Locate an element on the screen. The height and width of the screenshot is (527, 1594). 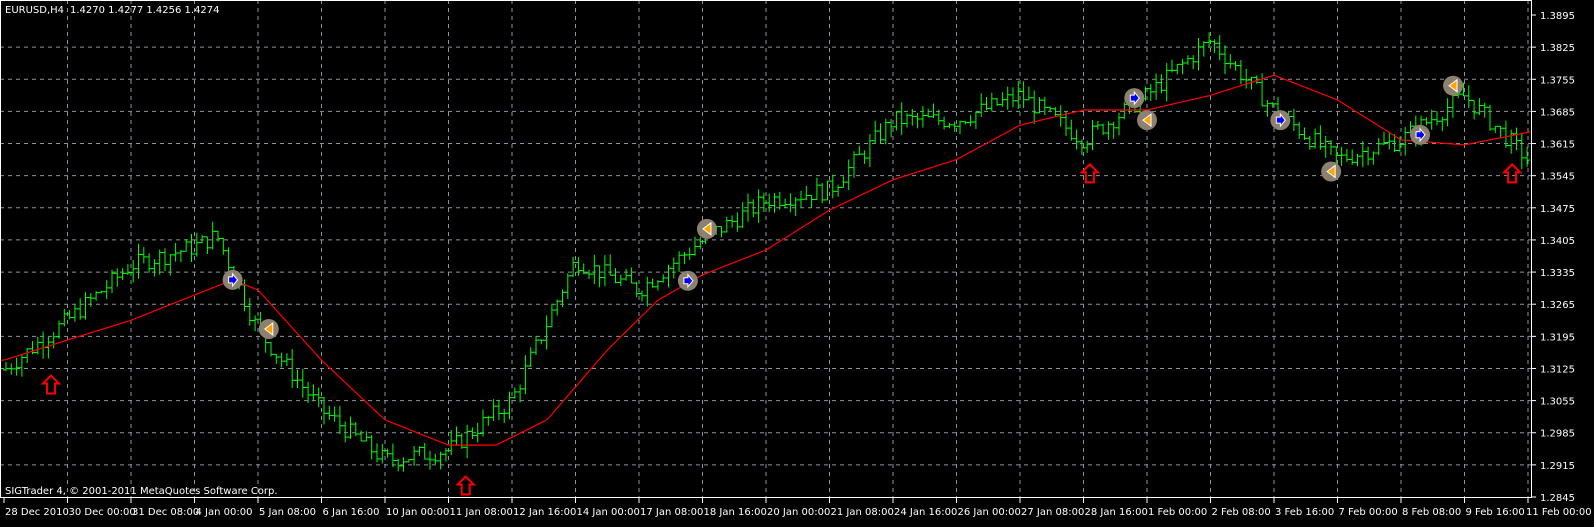
x-tick-label: 30 Dec 00:00 is located at coordinates (102, 512).